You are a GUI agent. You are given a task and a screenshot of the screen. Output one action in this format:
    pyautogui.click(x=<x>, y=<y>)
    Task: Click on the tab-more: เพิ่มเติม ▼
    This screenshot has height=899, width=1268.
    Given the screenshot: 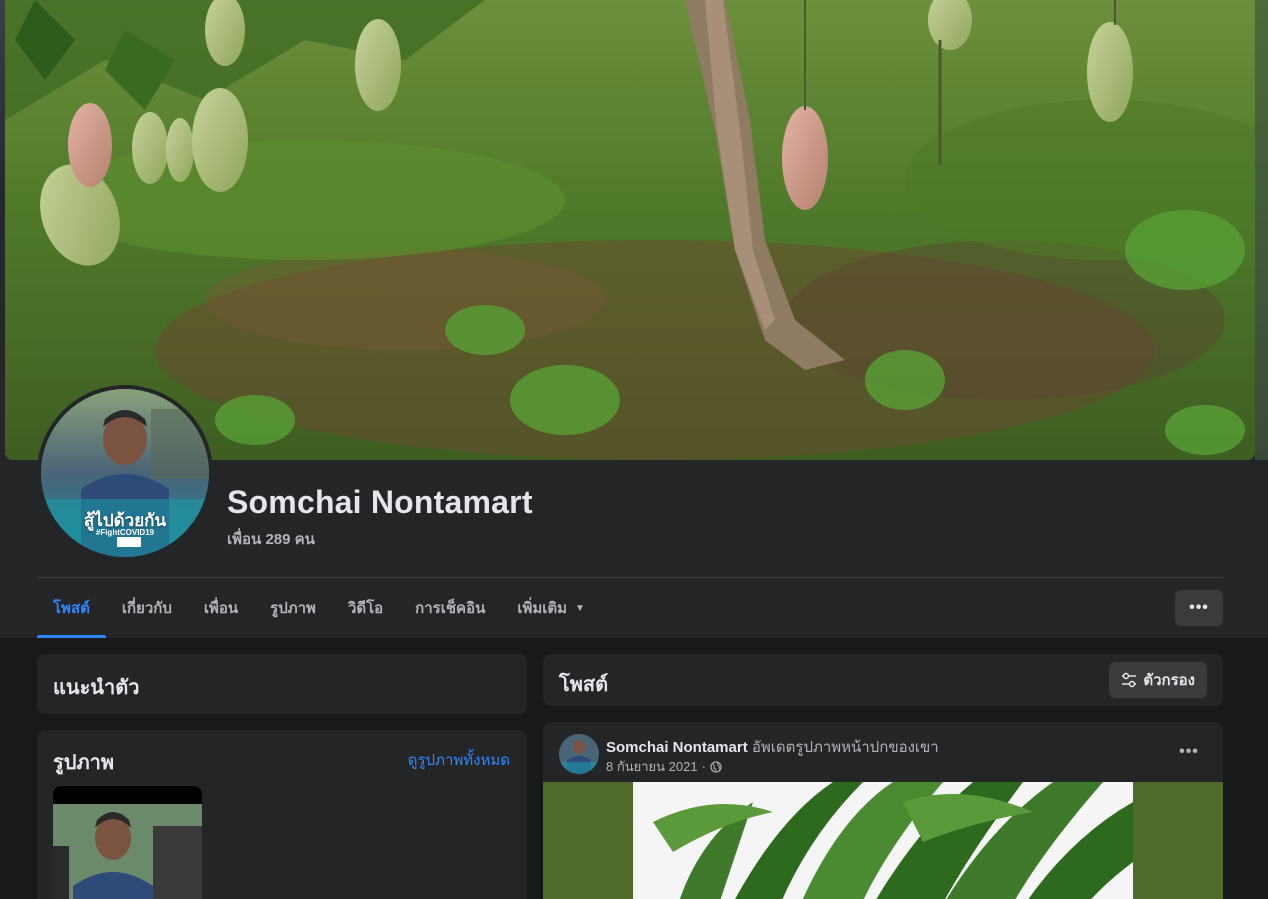 What is the action you would take?
    pyautogui.click(x=551, y=608)
    